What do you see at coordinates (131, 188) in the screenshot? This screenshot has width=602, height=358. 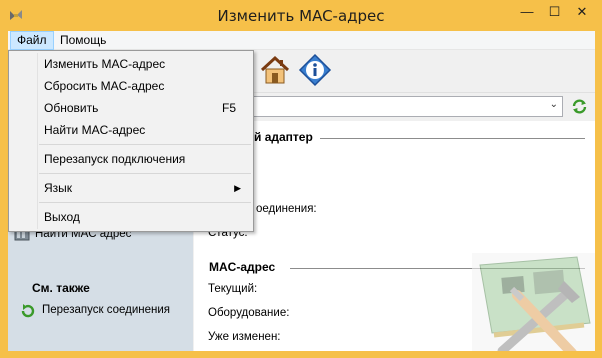 I see `menu-item-language: Язык ▶` at bounding box center [131, 188].